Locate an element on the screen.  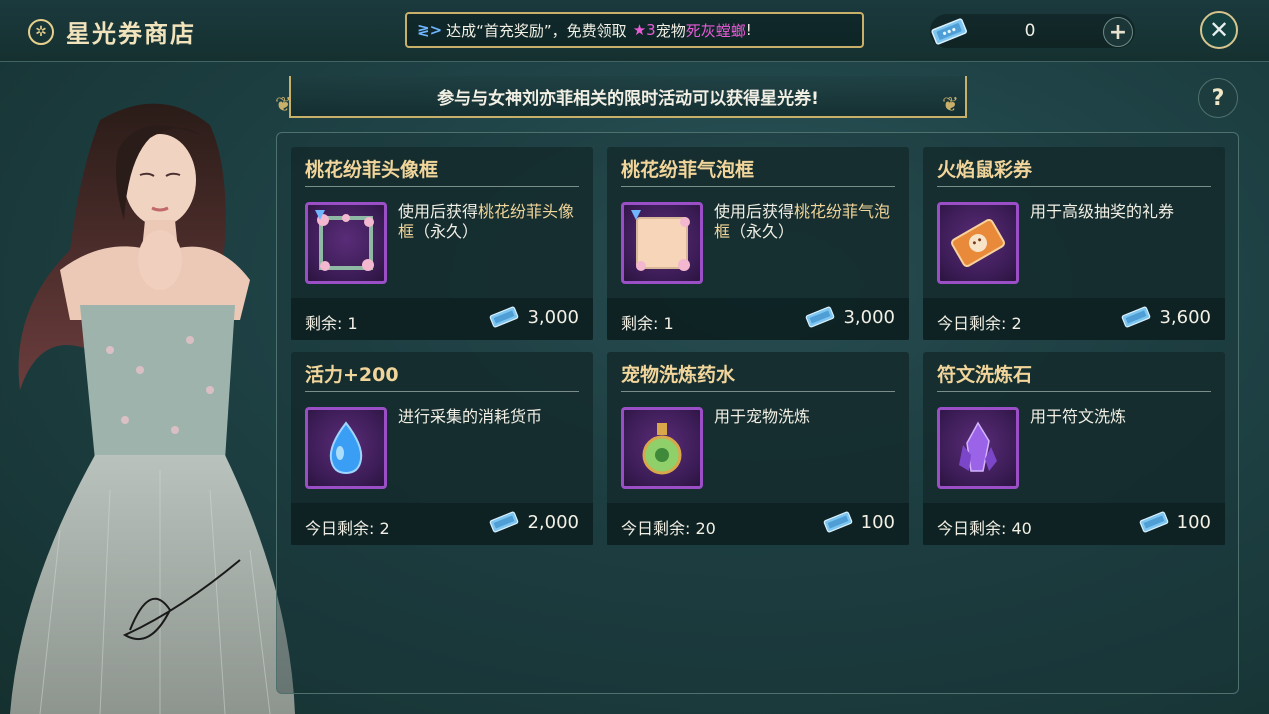
promo-pet-label: 宠物 is located at coordinates (670, 30).